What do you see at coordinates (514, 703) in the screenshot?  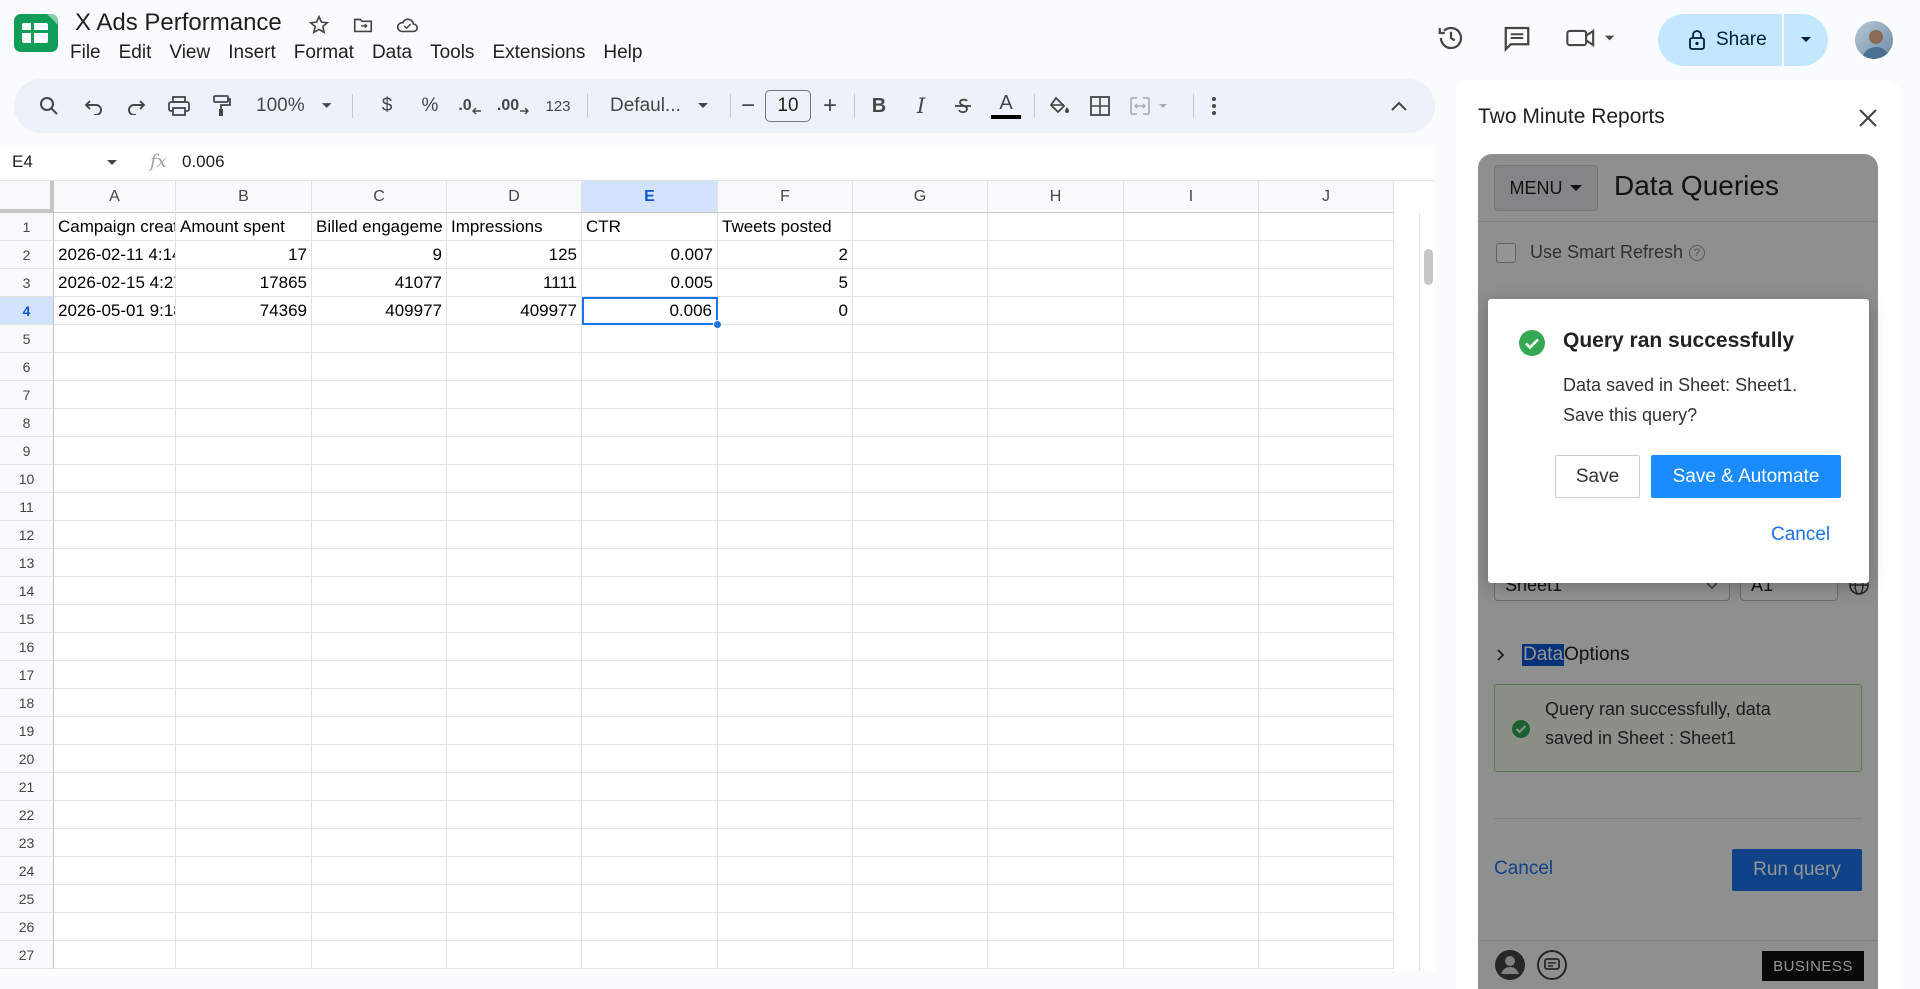 I see `cell-d18` at bounding box center [514, 703].